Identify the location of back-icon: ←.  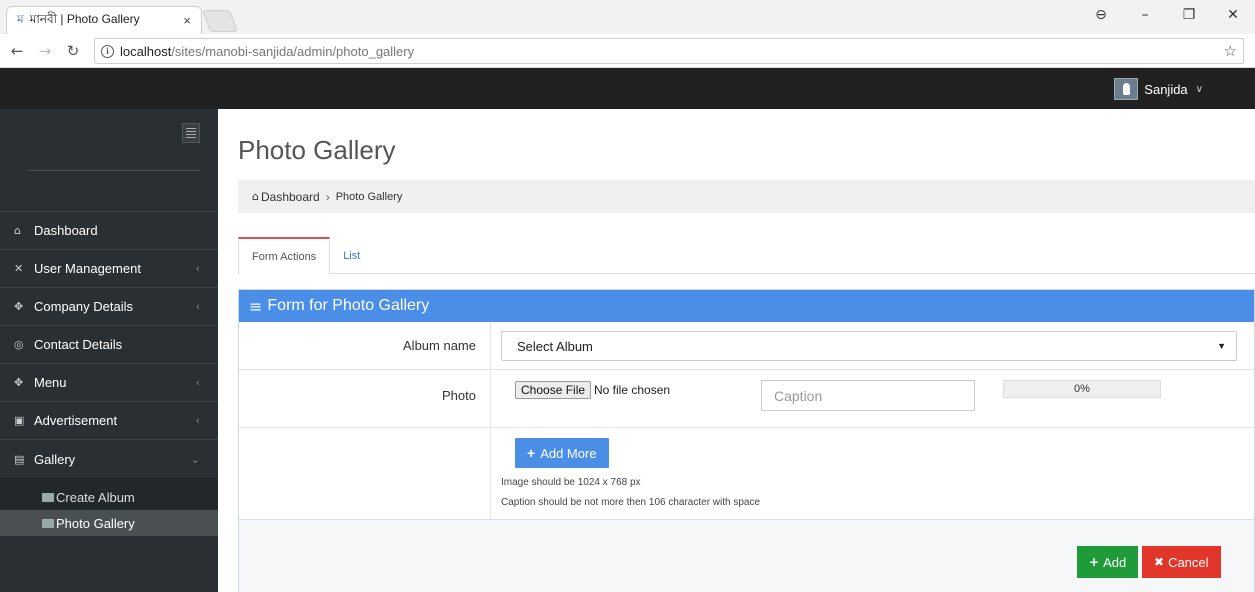
(17, 51).